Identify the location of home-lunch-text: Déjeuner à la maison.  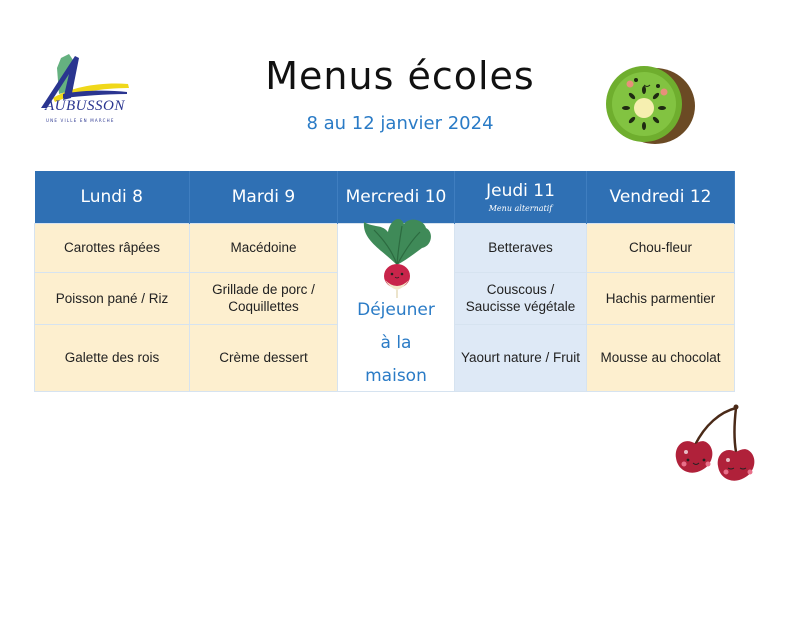
(396, 343).